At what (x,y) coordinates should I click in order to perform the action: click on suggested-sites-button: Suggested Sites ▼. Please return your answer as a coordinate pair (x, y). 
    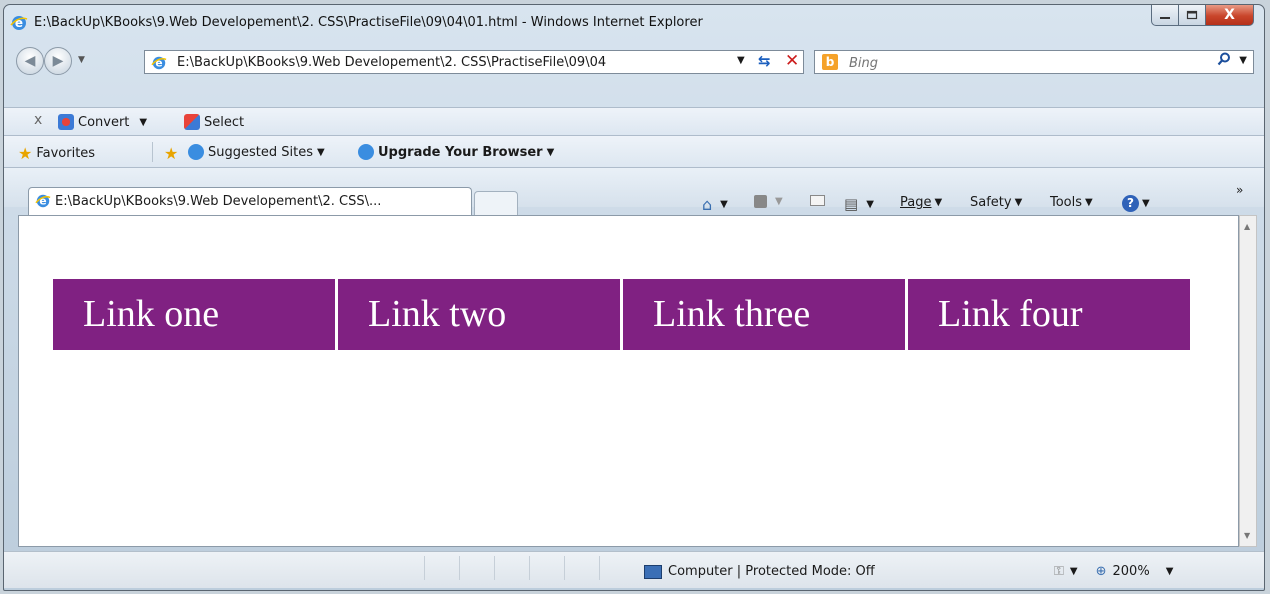
    Looking at the image, I should click on (256, 152).